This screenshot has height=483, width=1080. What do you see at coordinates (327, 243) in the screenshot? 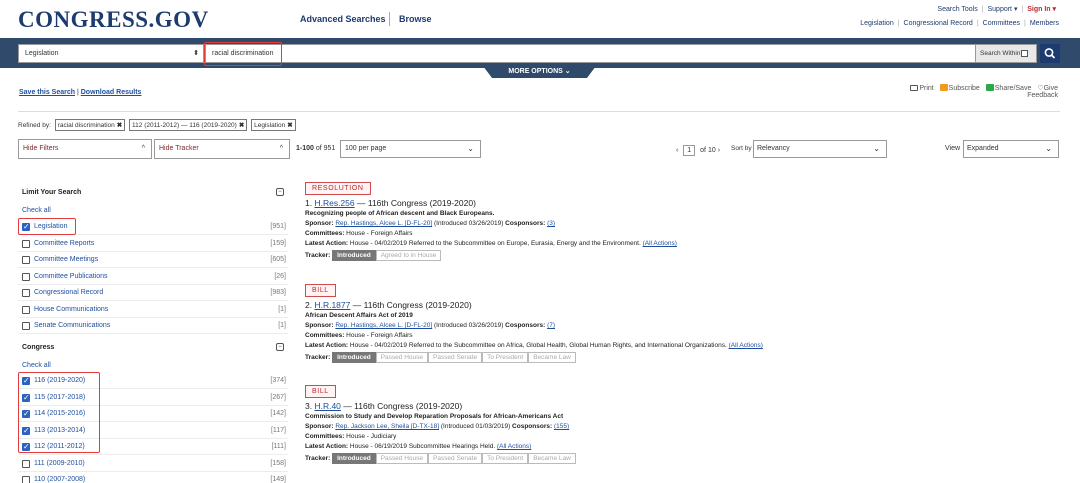
I see `latest-action-label: Latest Action:` at bounding box center [327, 243].